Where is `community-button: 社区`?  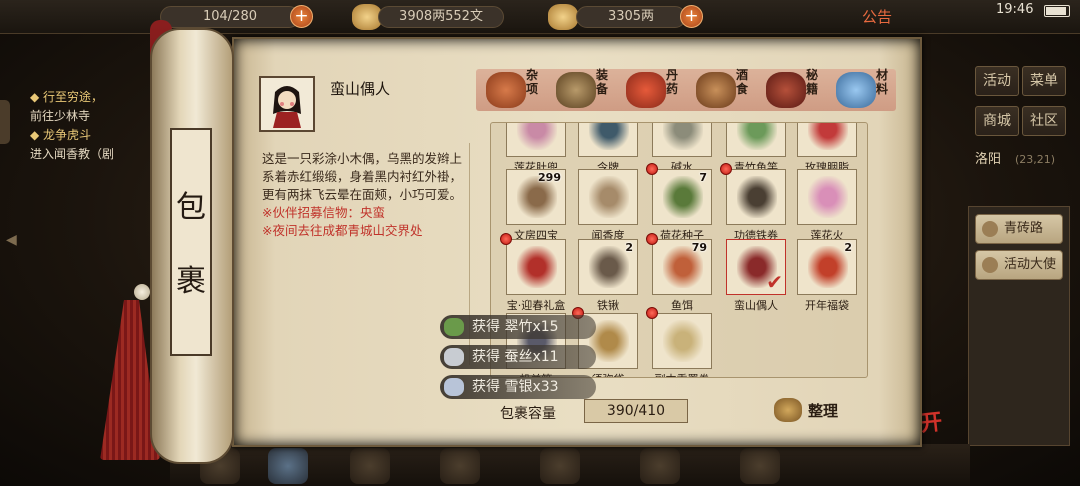 community-button: 社区 is located at coordinates (1044, 121).